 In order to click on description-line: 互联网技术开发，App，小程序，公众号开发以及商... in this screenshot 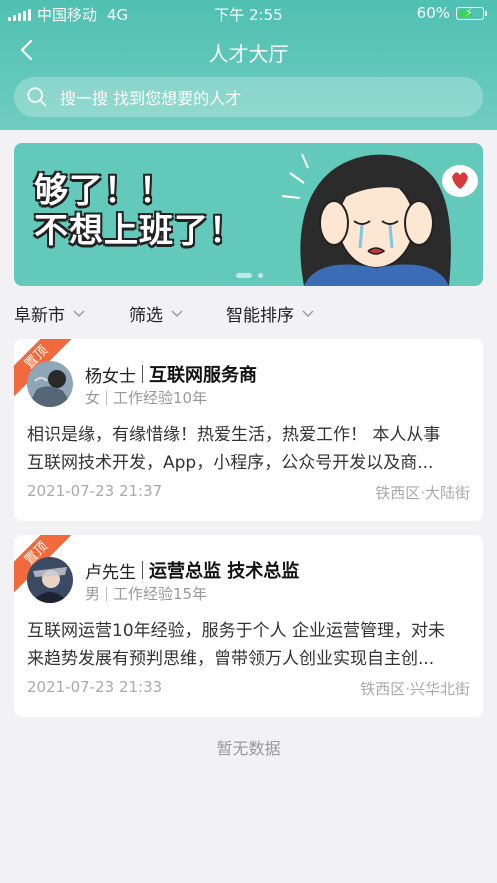, I will do `click(230, 463)`.